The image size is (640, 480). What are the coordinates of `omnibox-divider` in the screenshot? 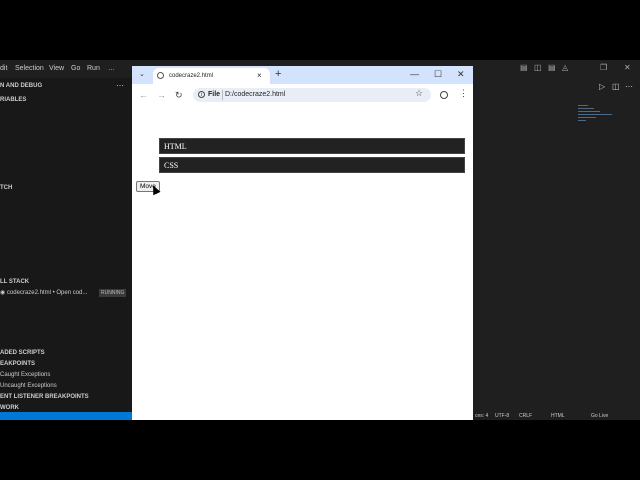 It's located at (222, 95).